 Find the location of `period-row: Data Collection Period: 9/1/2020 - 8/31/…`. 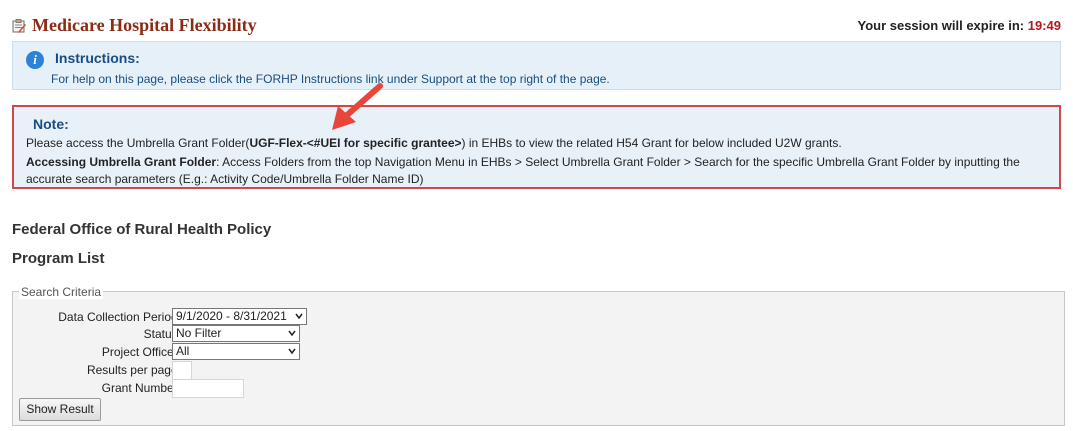

period-row: Data Collection Period: 9/1/2020 - 8/31/… is located at coordinates (213, 316).